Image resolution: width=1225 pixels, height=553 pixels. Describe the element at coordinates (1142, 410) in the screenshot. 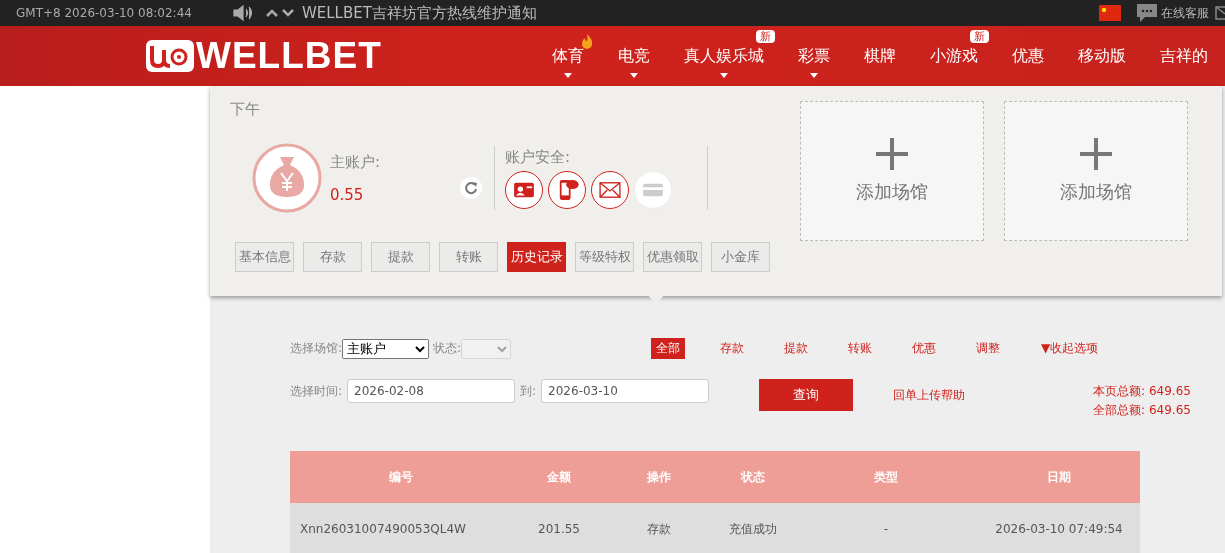

I see `total-amount: 全部总额: 649.65` at that location.